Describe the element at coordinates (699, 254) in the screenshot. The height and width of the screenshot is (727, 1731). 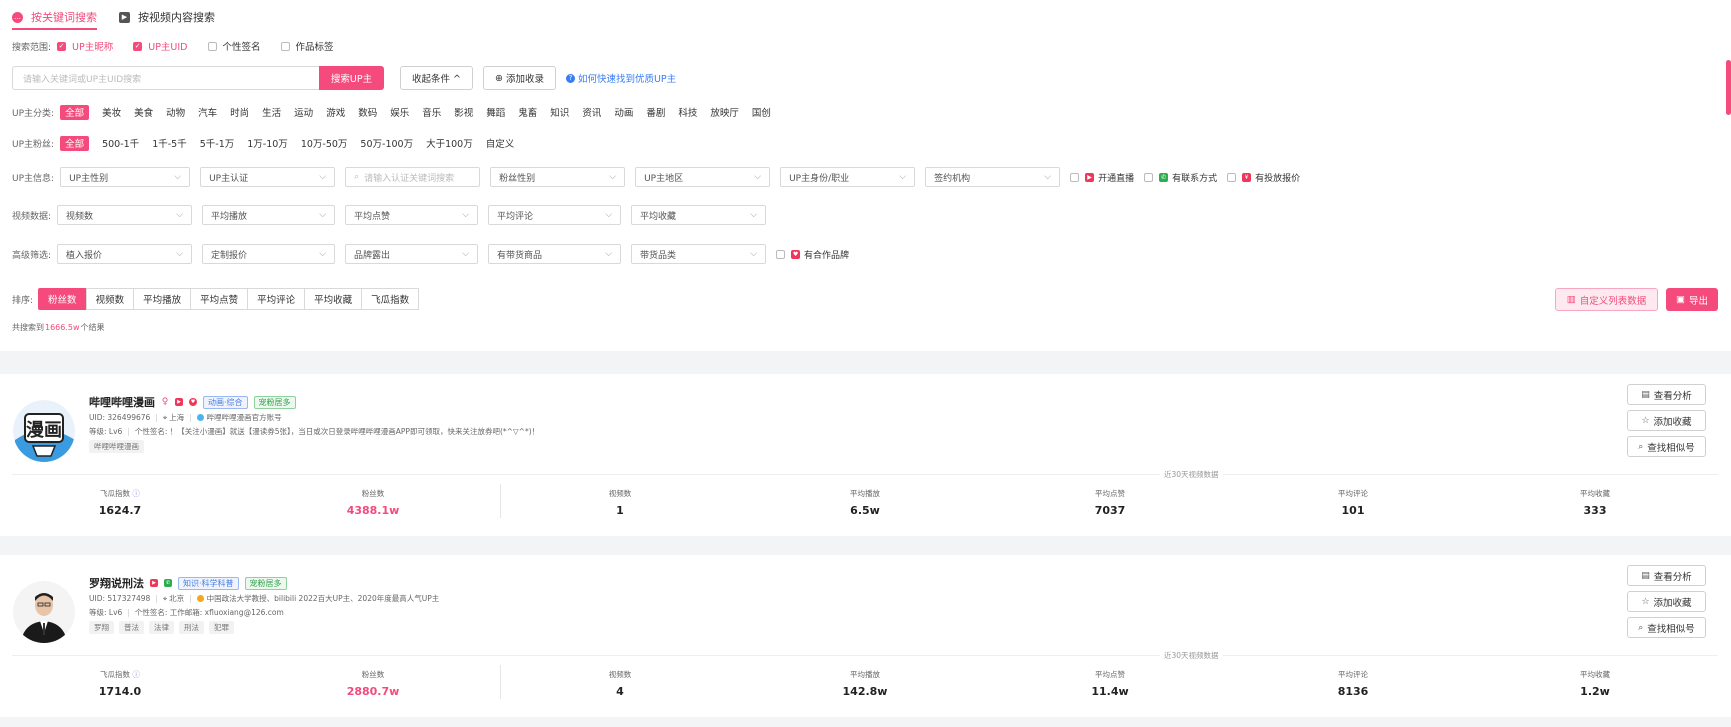
I see `goods-category-select: 带货品类 ⌵` at that location.